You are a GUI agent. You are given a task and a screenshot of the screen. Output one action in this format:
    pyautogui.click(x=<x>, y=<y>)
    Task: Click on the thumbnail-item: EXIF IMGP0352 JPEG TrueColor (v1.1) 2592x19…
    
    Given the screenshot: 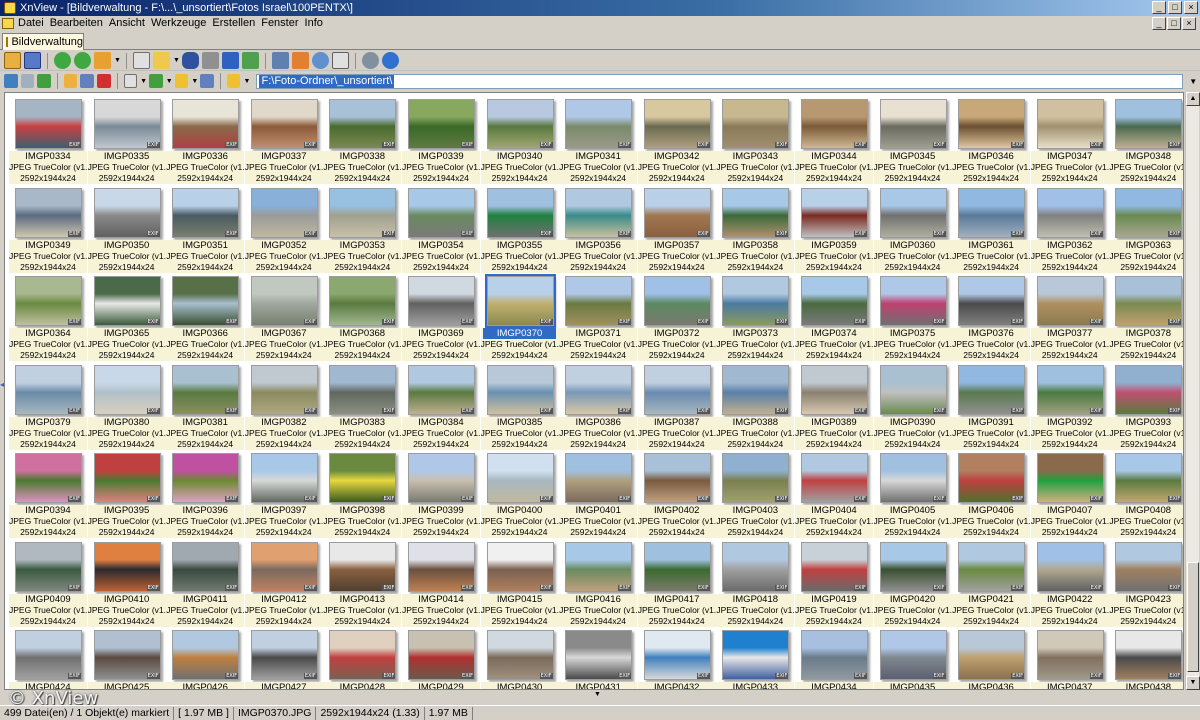 What is the action you would take?
    pyautogui.click(x=284, y=230)
    